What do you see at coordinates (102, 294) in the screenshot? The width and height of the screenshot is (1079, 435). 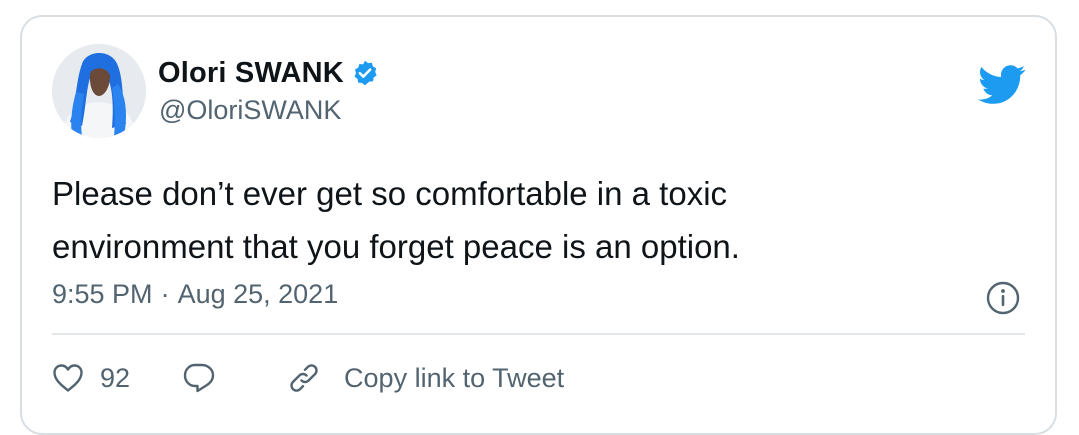 I see `tweet-time: 9:55 PM` at bounding box center [102, 294].